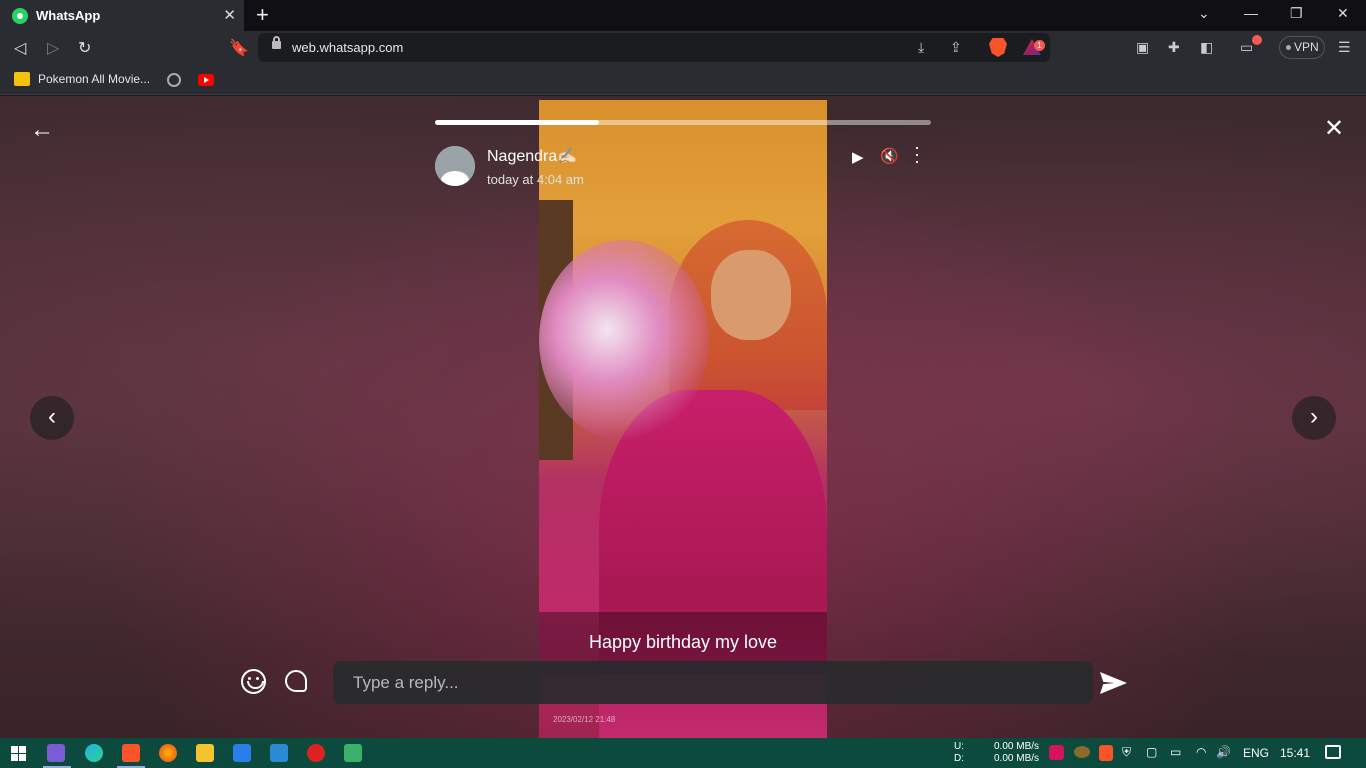 The width and height of the screenshot is (1366, 768). Describe the element at coordinates (1106, 753) in the screenshot. I see `brave-tray-icon` at that location.